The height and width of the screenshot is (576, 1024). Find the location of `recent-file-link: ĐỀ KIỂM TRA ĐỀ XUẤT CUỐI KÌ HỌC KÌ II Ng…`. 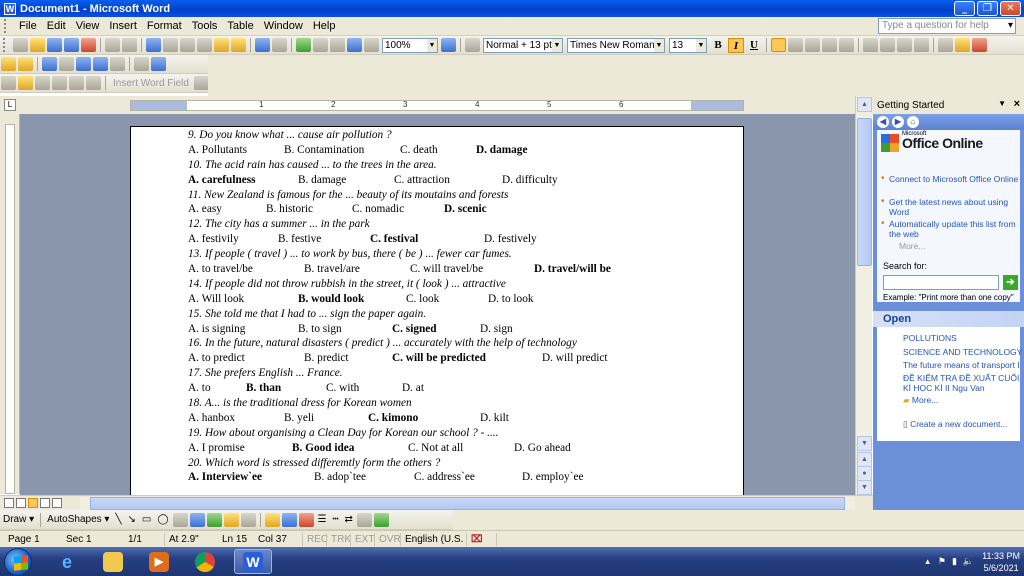

recent-file-link: ĐỀ KIỂM TRA ĐỀ XUẤT CUỐI KÌ HỌC KÌ II Ng… is located at coordinates (963, 383).